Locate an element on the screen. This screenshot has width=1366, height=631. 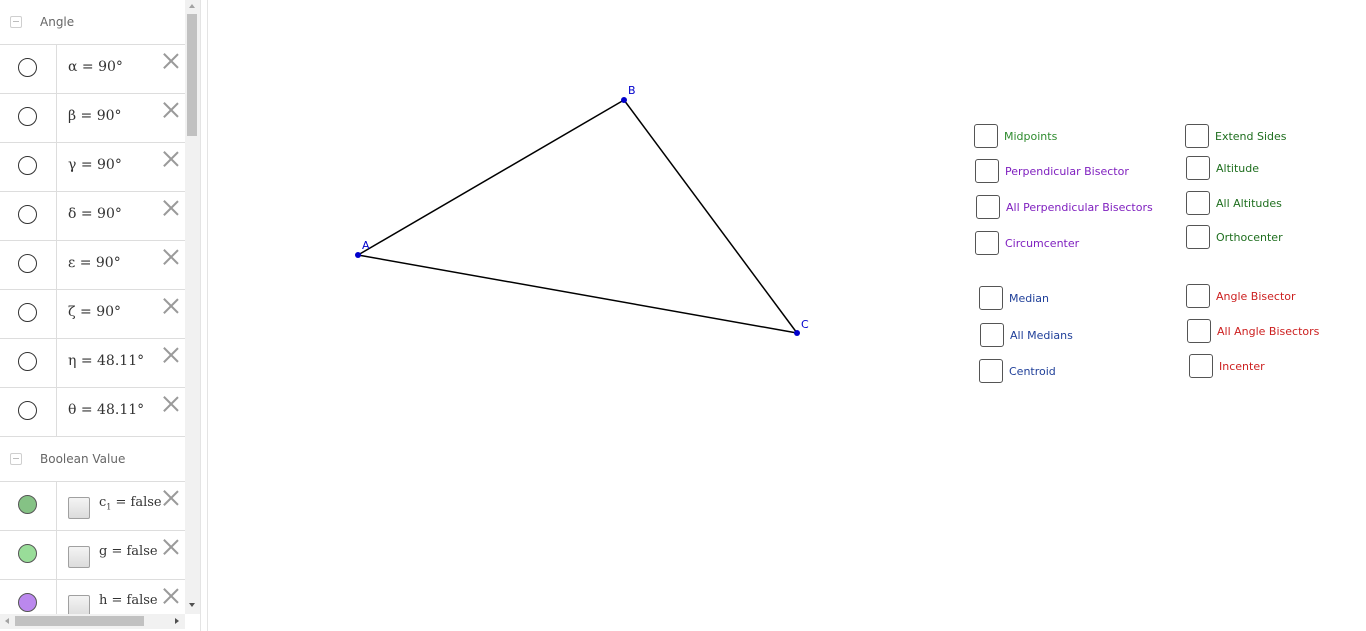
segment-ca is located at coordinates (577, 294).